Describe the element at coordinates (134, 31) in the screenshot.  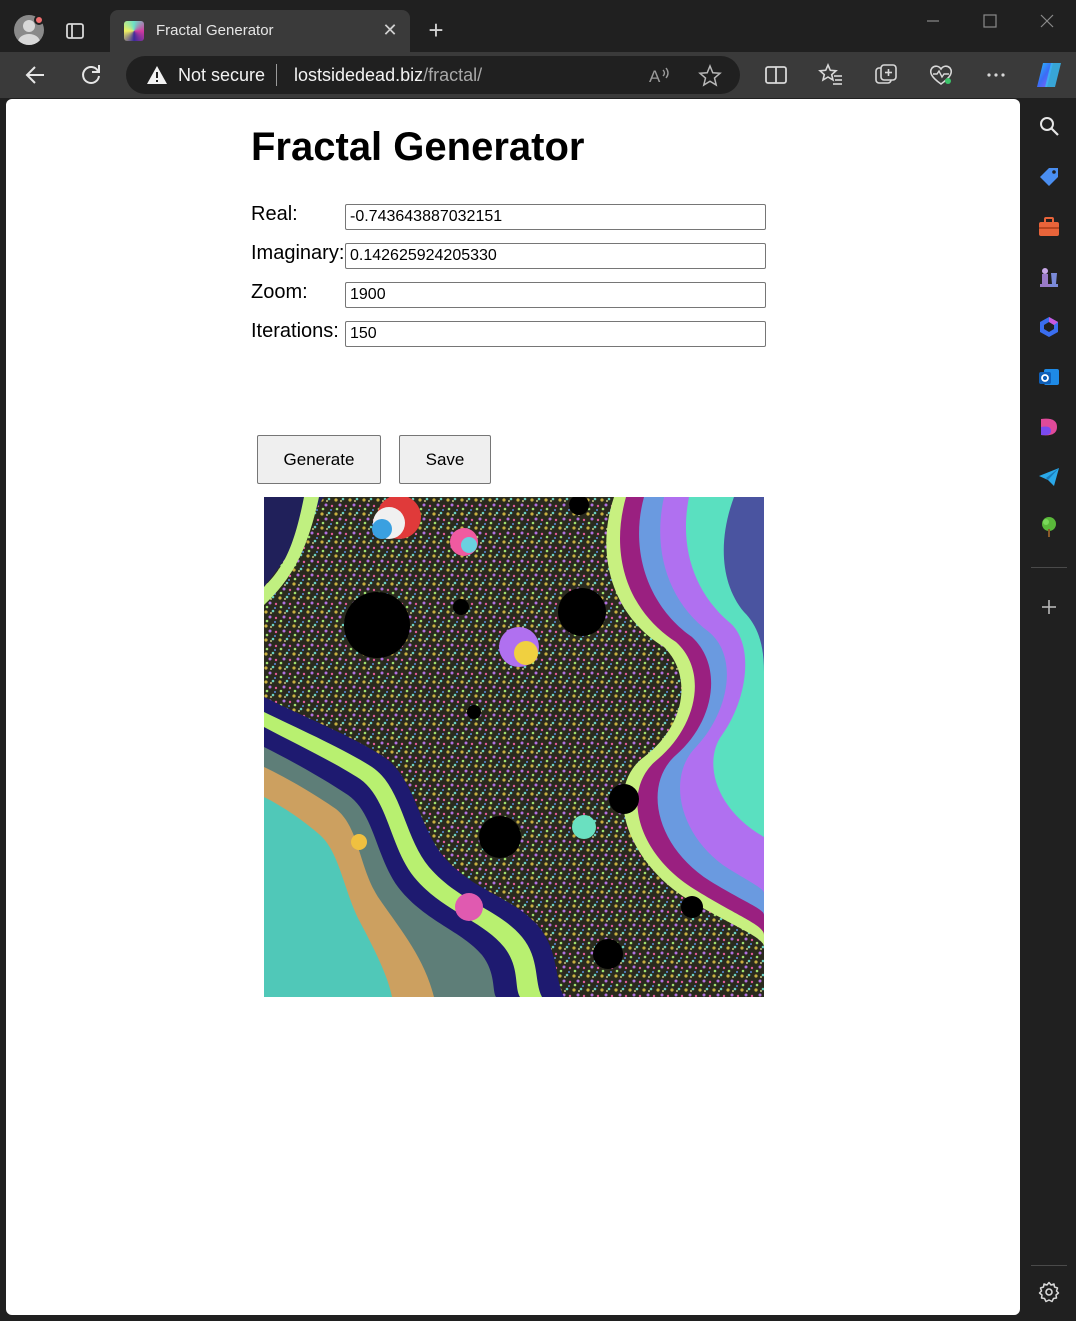
I see `fractal-favicon-icon` at that location.